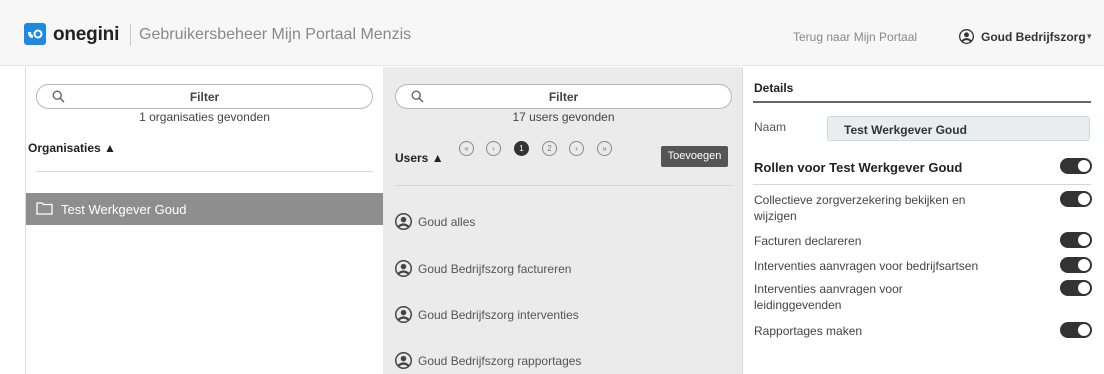  What do you see at coordinates (466, 148) in the screenshot?
I see `first-page-button: «` at bounding box center [466, 148].